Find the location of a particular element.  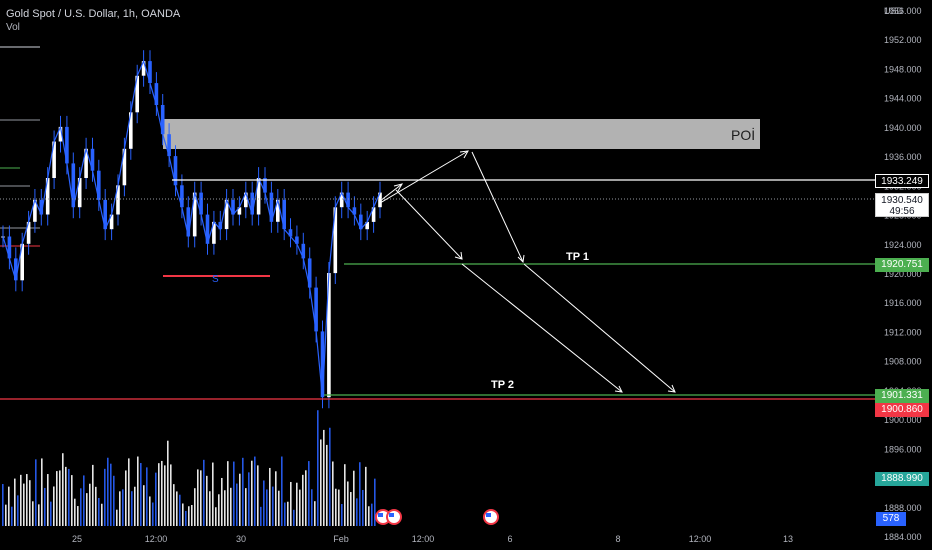

price-tick-label: 1944.000 is located at coordinates (903, 99).